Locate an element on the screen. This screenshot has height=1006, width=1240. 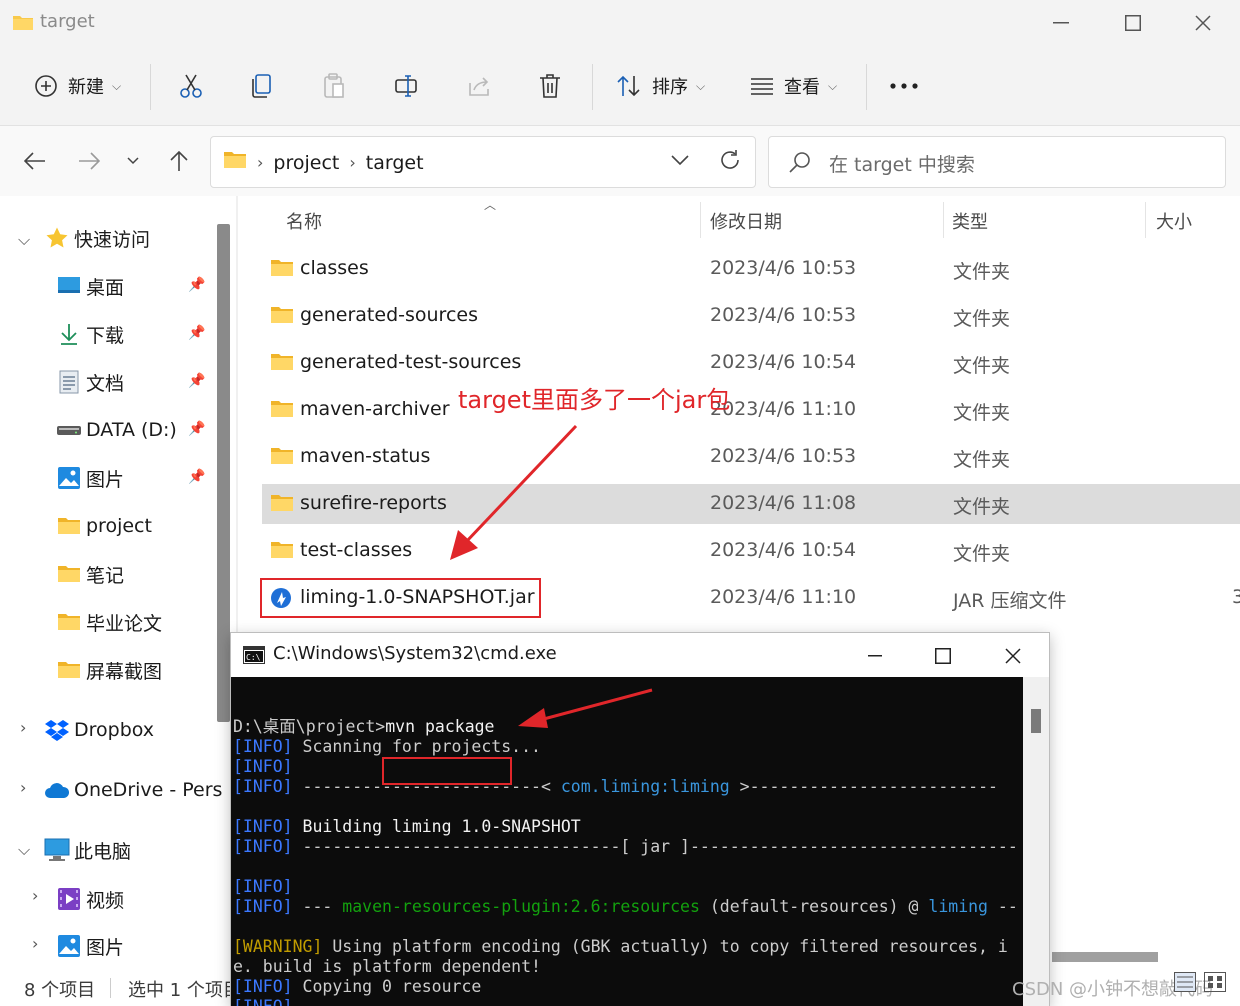
column-header-size: 大小 is located at coordinates (1174, 221).